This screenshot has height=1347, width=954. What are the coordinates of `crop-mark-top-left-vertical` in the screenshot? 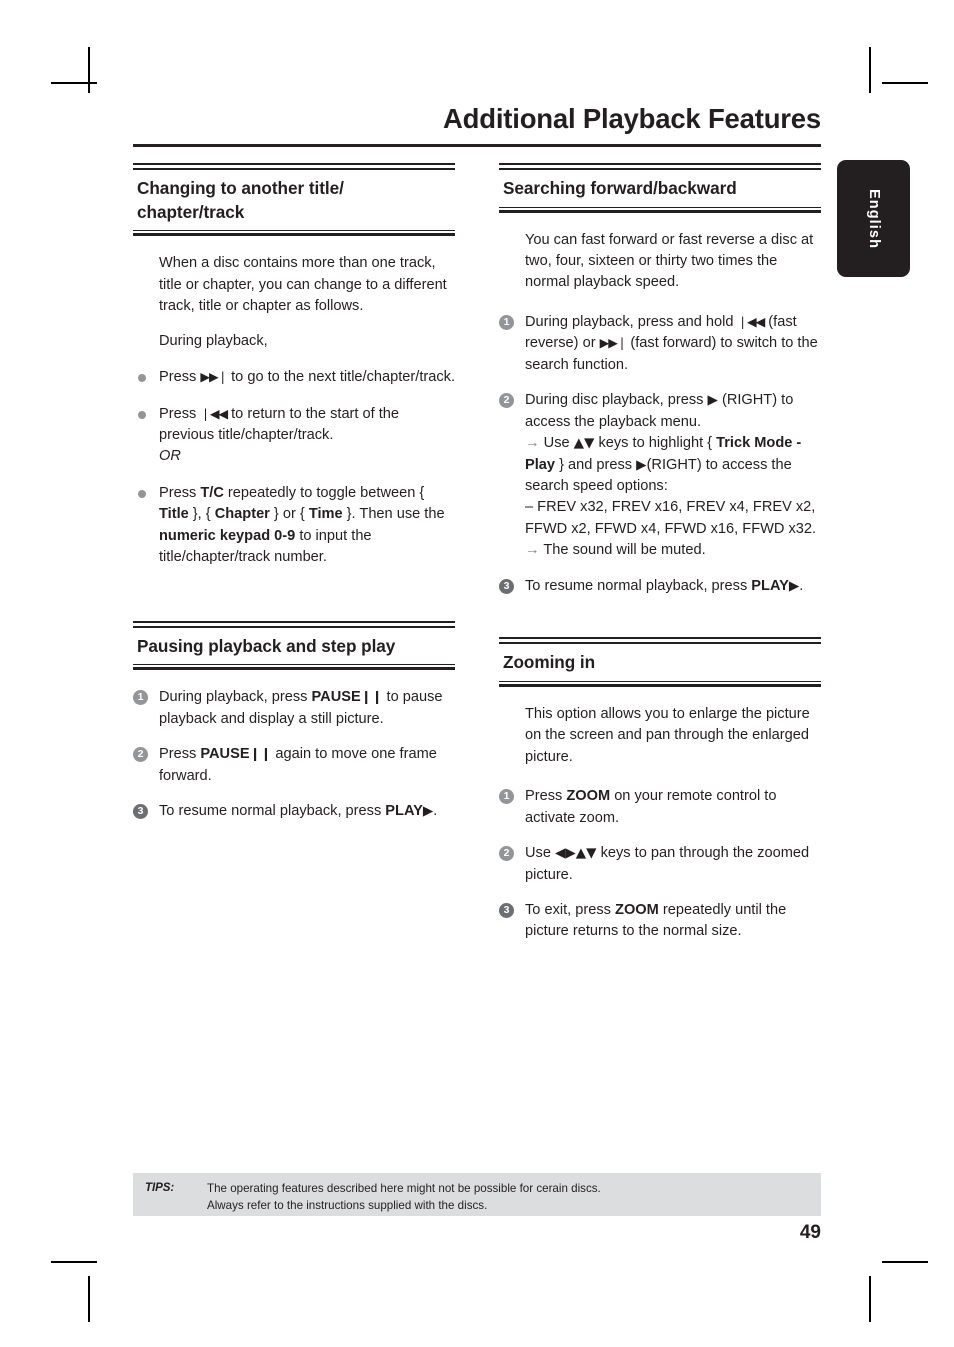 It's located at (89, 70).